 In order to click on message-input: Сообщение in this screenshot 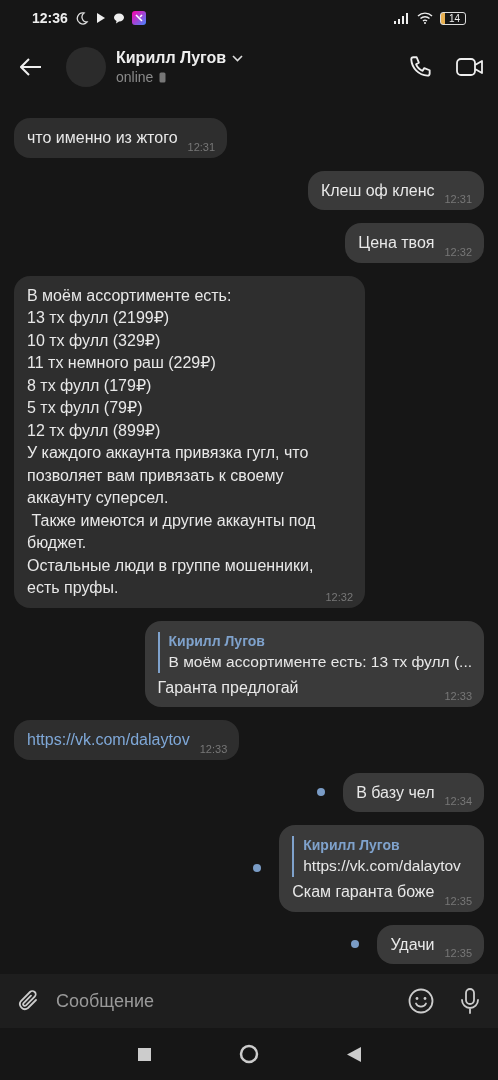, I will do `click(224, 1001)`.